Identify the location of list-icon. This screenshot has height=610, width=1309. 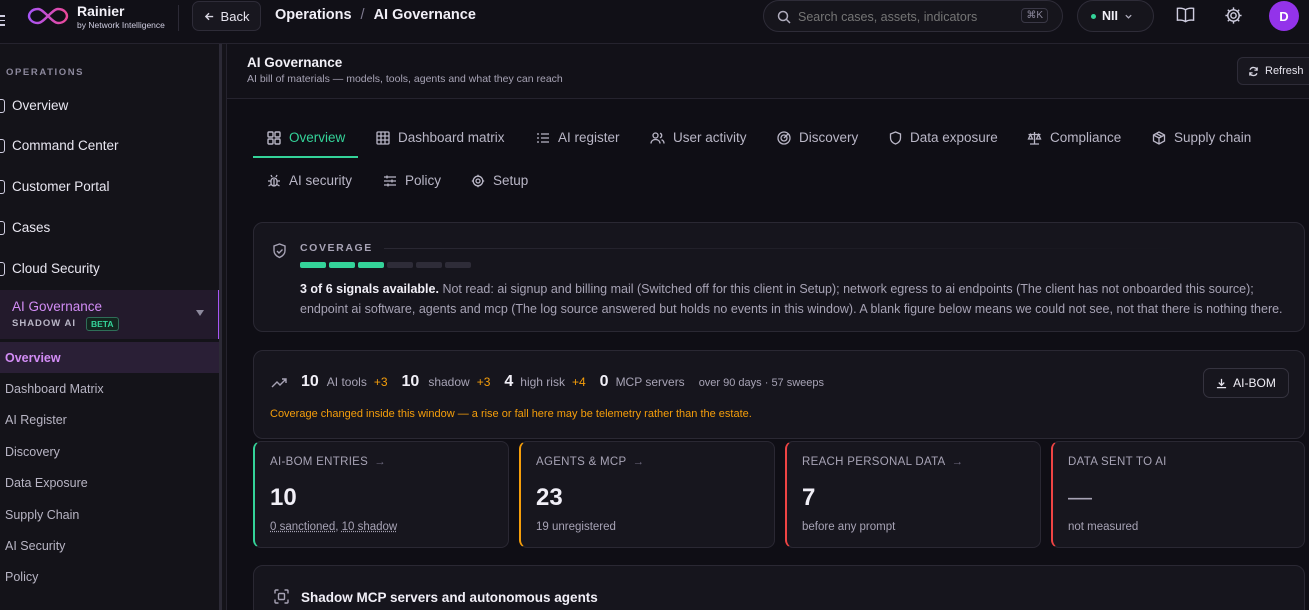
(543, 137).